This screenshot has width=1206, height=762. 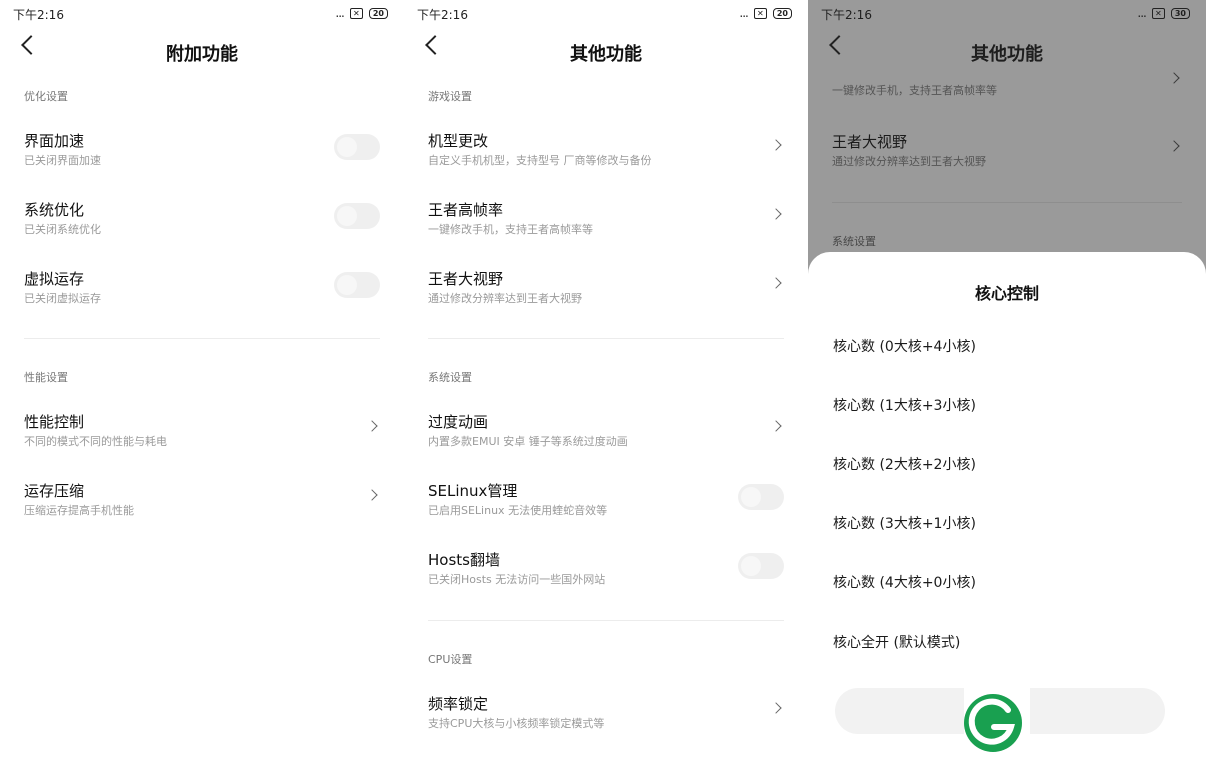 I want to click on setting-item-hosts: Hosts翻墙 已关闭Hosts 无法访问一些国外网站, so click(x=606, y=571).